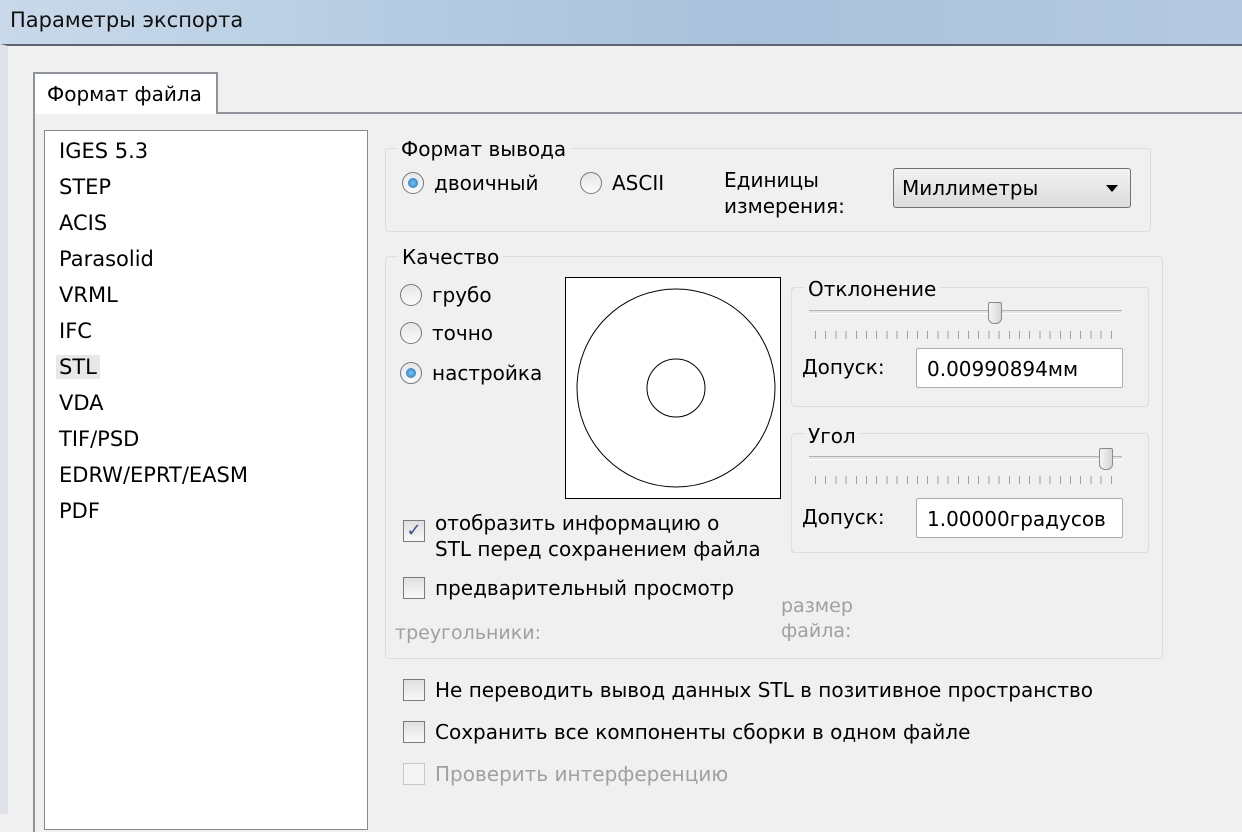 Image resolution: width=1242 pixels, height=832 pixels. Describe the element at coordinates (414, 531) in the screenshot. I see `checkbox-checked-icon: ✓` at that location.